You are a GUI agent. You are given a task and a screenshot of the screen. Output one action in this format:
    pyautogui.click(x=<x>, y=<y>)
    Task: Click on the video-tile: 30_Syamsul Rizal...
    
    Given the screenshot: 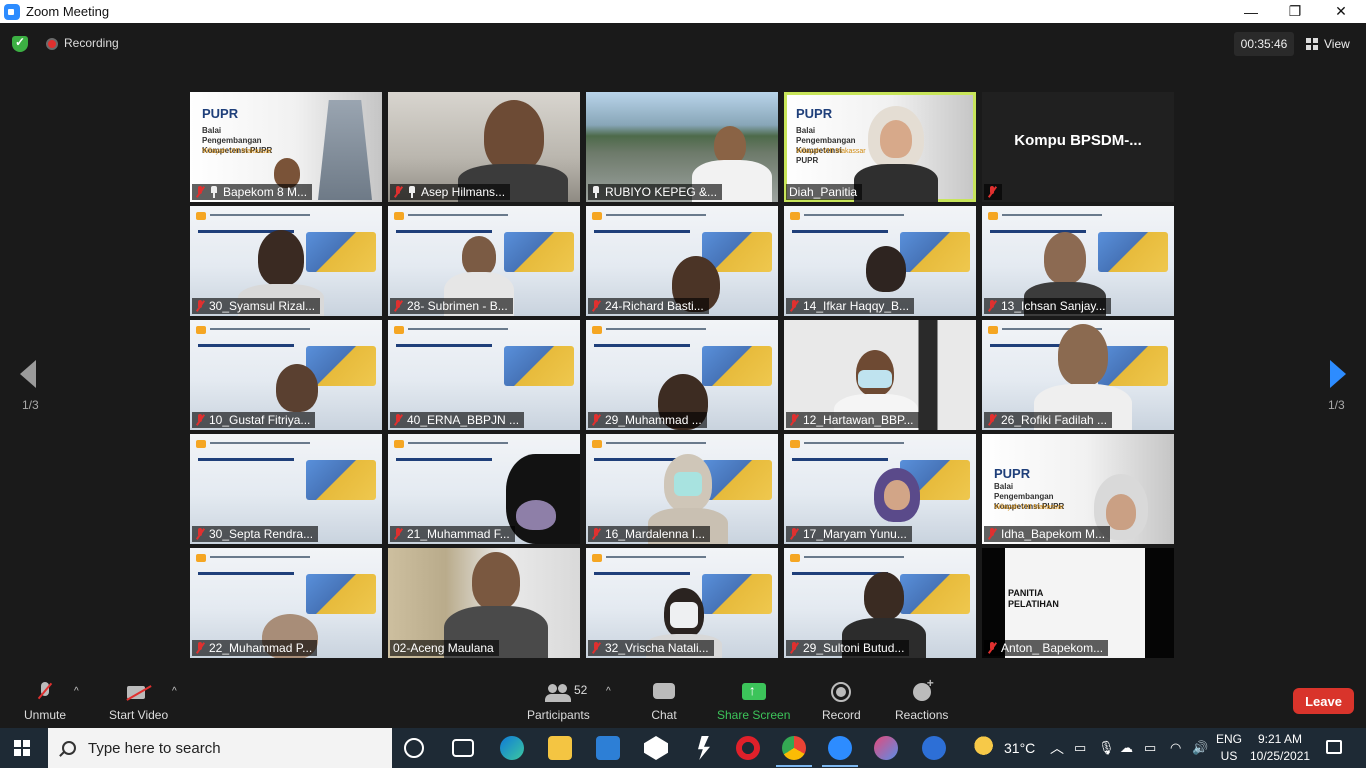 What is the action you would take?
    pyautogui.click(x=286, y=261)
    